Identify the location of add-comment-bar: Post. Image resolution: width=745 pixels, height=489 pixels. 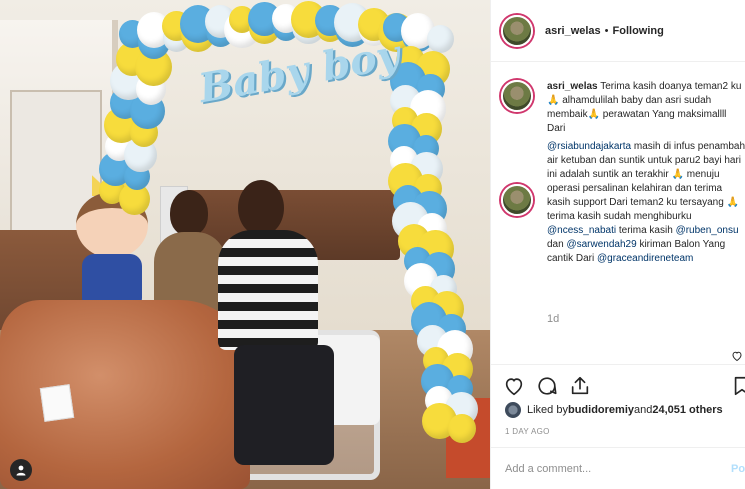
(618, 468).